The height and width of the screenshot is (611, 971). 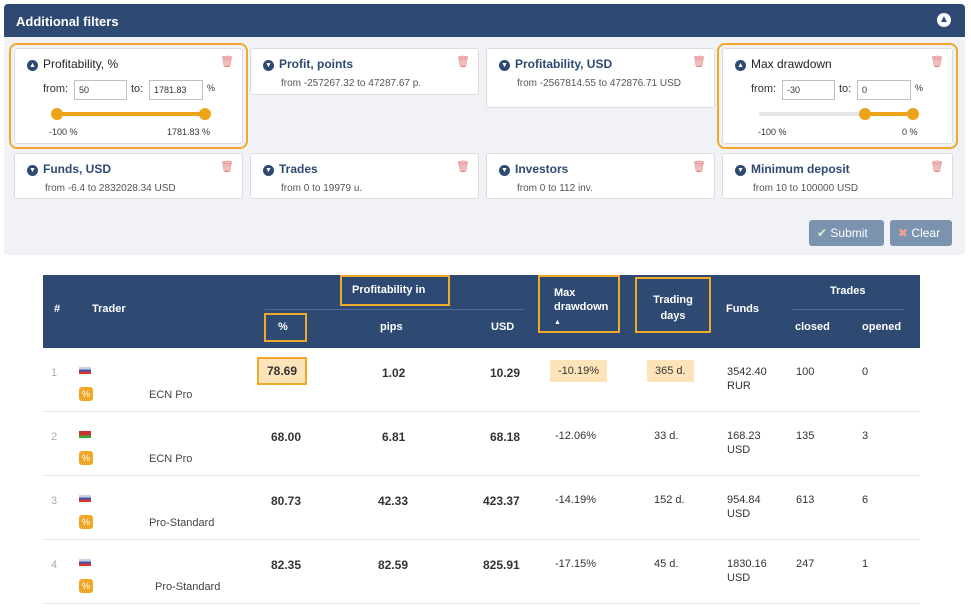 What do you see at coordinates (393, 565) in the screenshot?
I see `profitability-pips: 82.59` at bounding box center [393, 565].